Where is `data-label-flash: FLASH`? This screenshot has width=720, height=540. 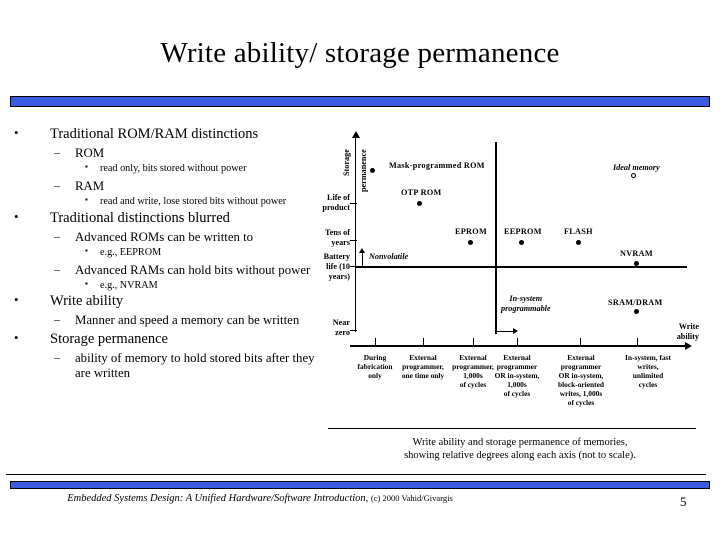 data-label-flash: FLASH is located at coordinates (578, 231).